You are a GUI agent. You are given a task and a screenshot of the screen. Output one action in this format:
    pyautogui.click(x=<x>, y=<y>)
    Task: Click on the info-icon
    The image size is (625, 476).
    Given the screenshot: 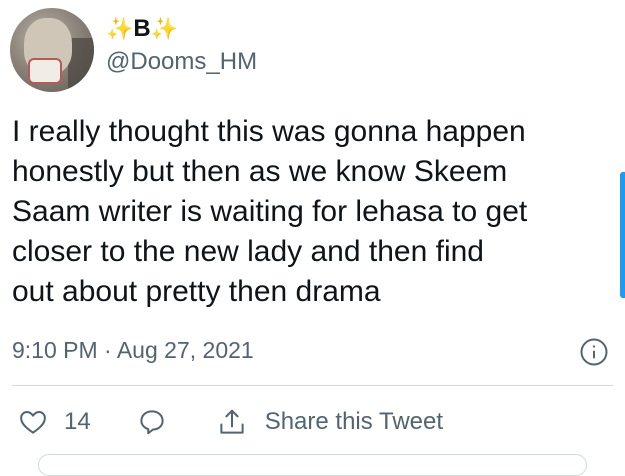 What is the action you would take?
    pyautogui.click(x=594, y=352)
    